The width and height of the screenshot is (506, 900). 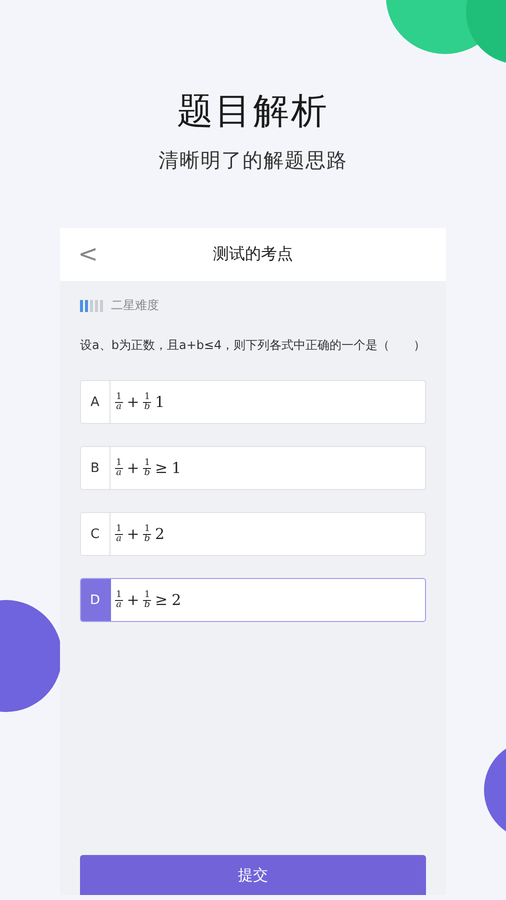 What do you see at coordinates (253, 254) in the screenshot?
I see `screen-title: 测试的考点` at bounding box center [253, 254].